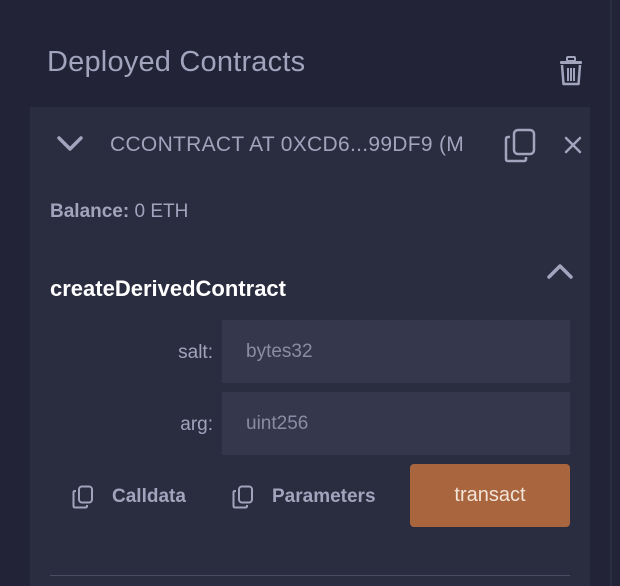  Describe the element at coordinates (573, 145) in the screenshot. I see `close-icon` at that location.